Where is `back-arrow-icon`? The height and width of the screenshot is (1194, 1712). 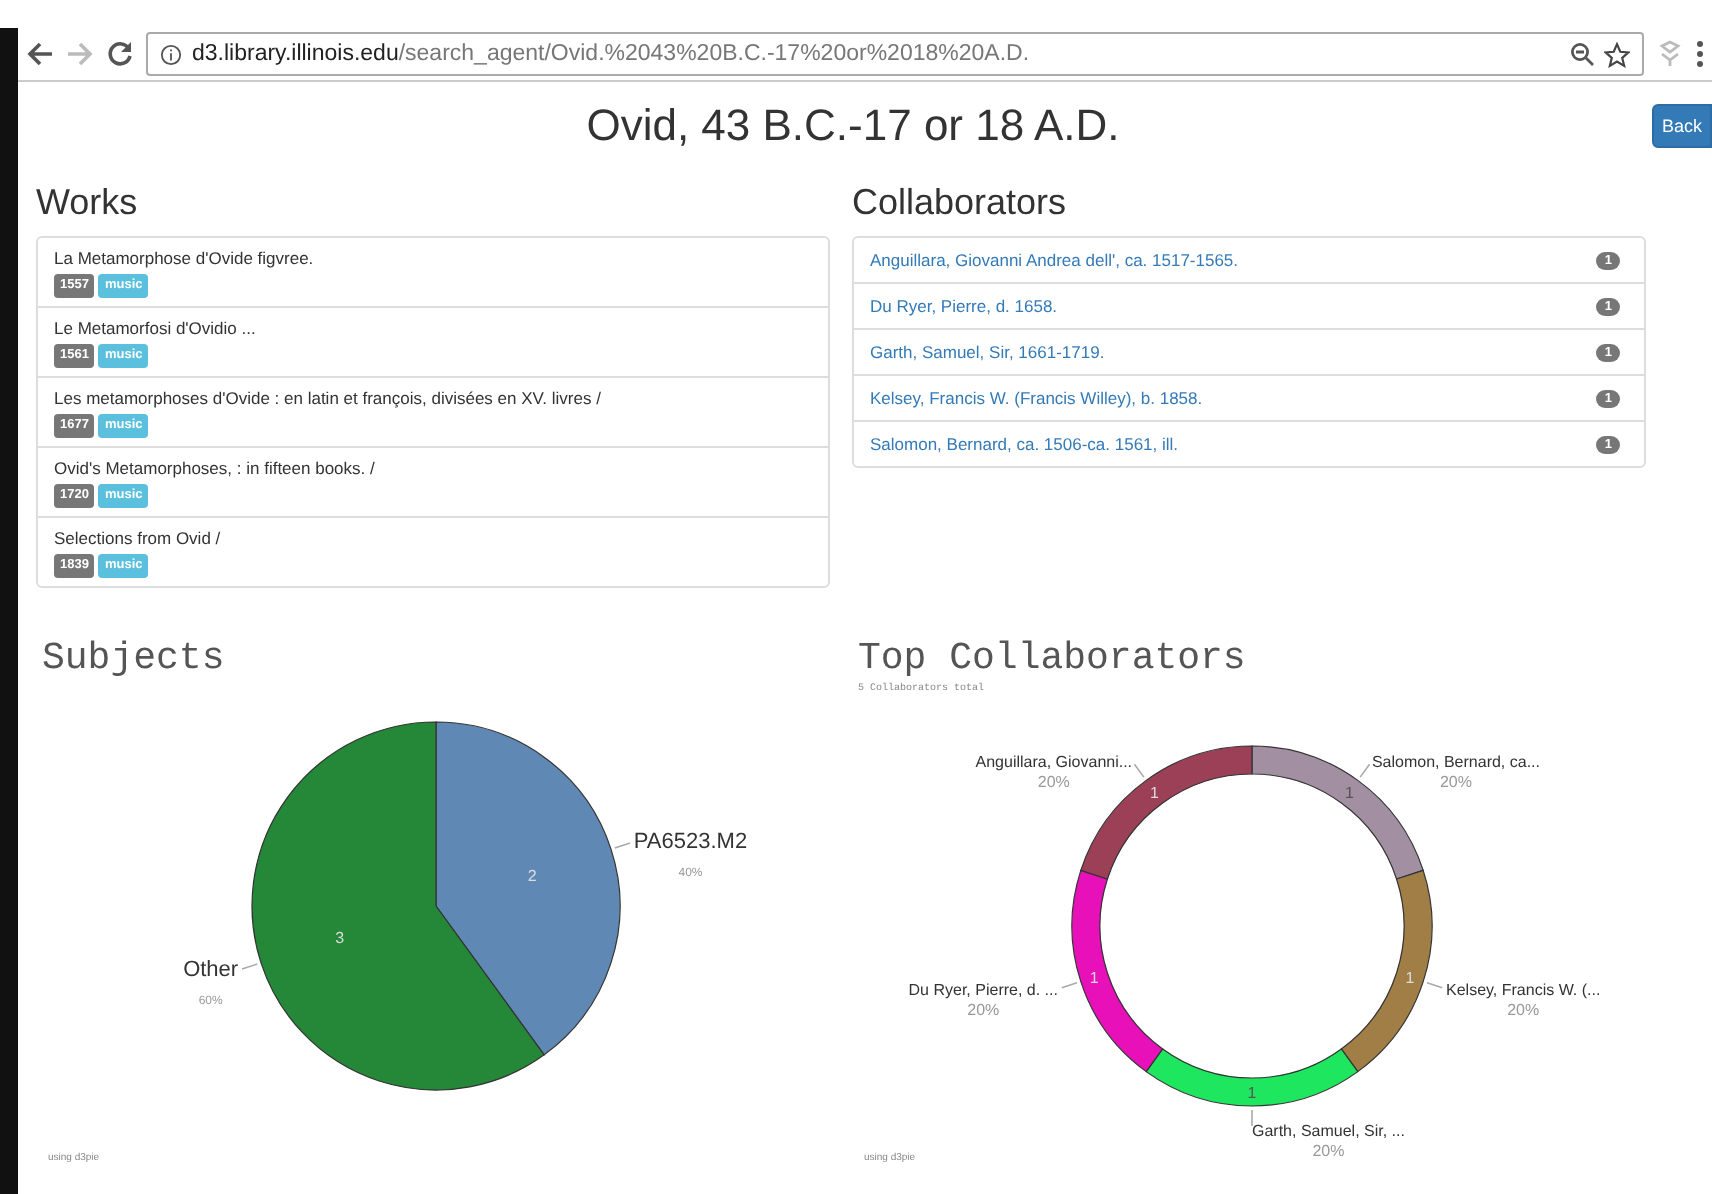 back-arrow-icon is located at coordinates (40, 54).